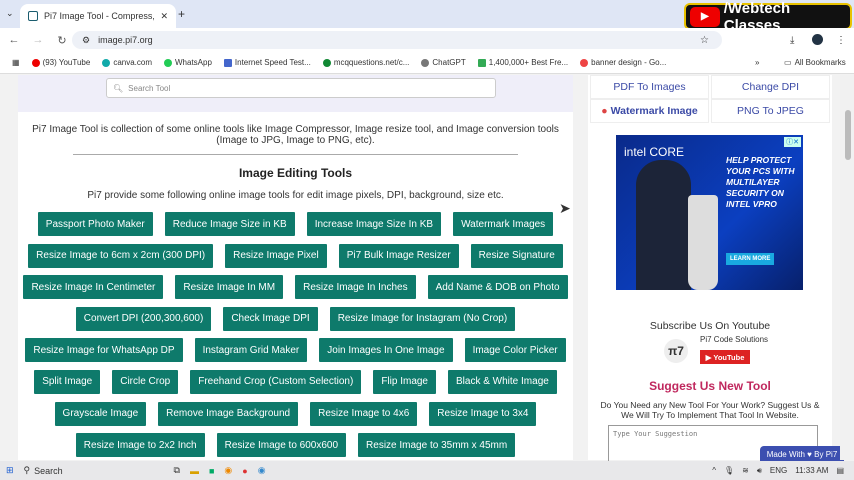 The image size is (854, 480). I want to click on bookmark-whatsapp: WhatsApp, so click(188, 62).